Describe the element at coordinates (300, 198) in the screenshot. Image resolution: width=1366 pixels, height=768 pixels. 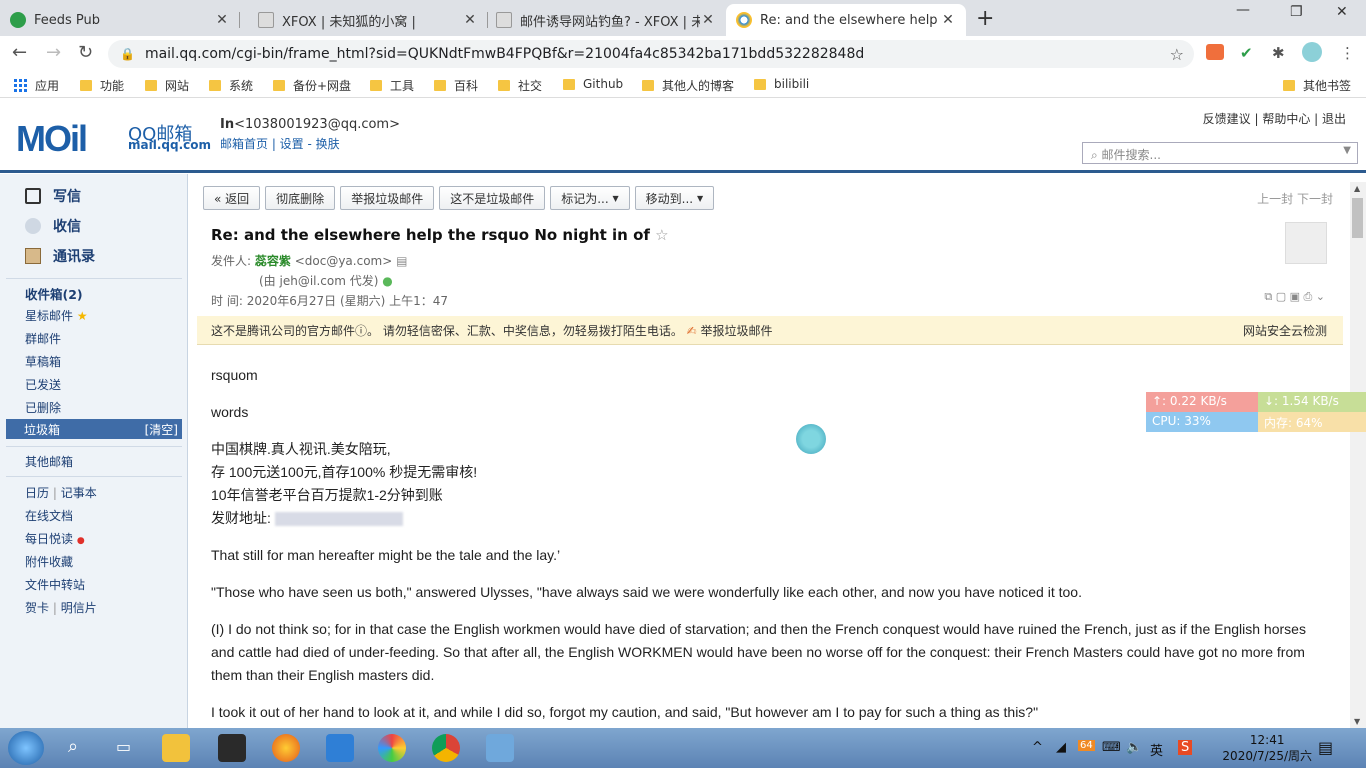
I see `delete-button: 彻底删除` at that location.